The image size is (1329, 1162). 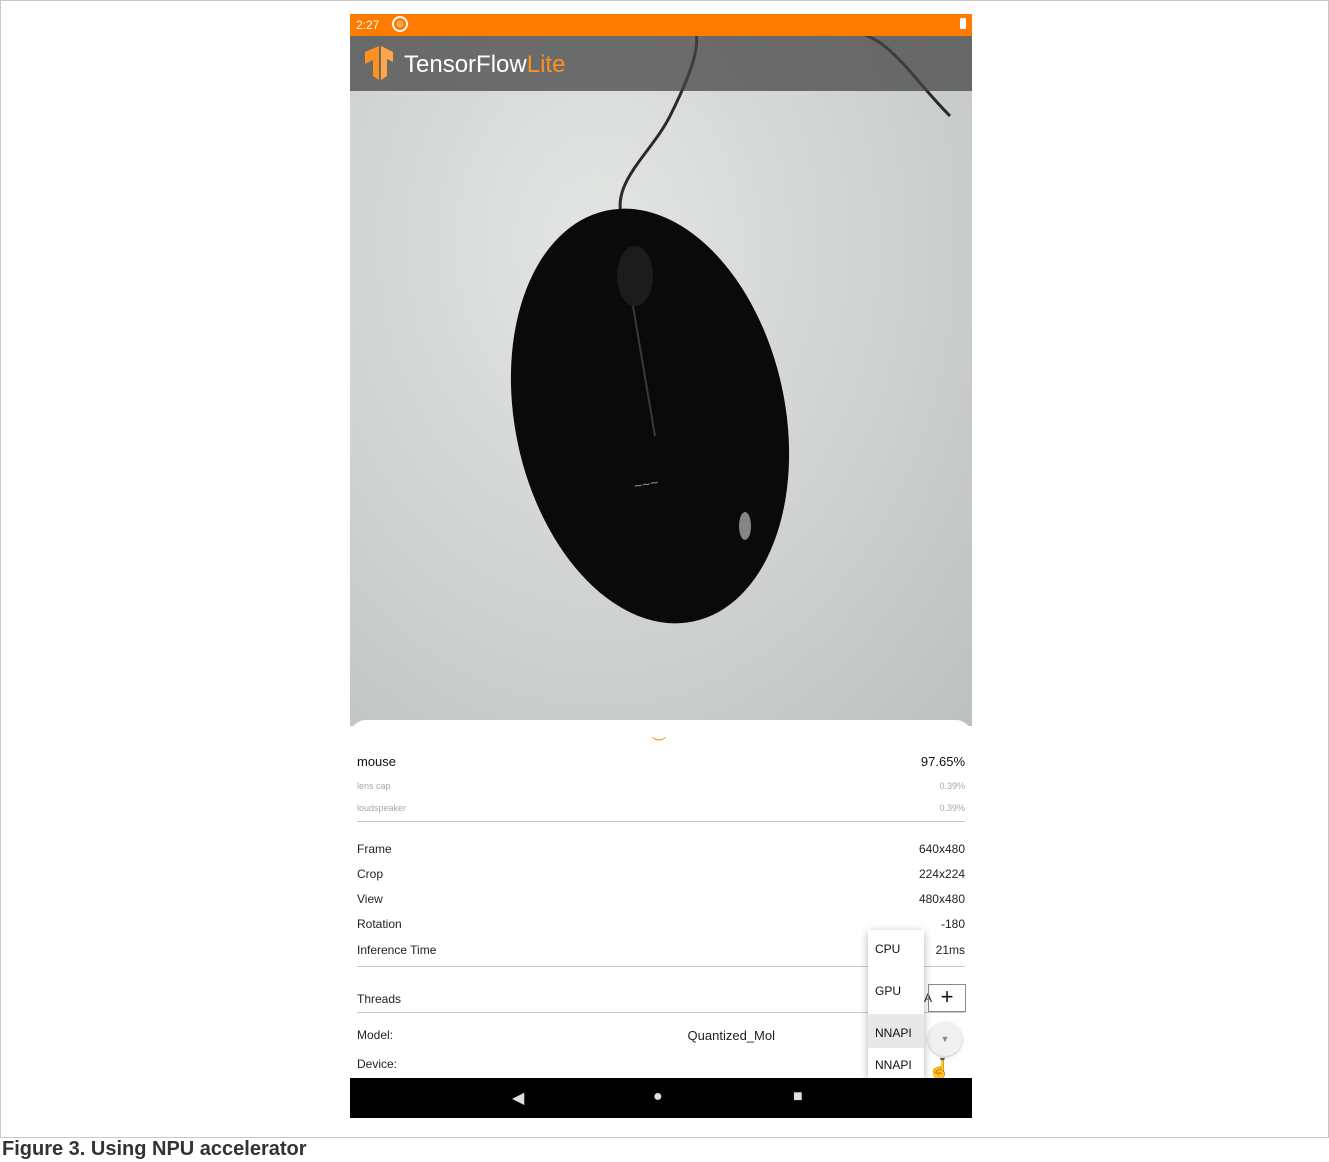 I want to click on result-value: 97.65%, so click(x=942, y=761).